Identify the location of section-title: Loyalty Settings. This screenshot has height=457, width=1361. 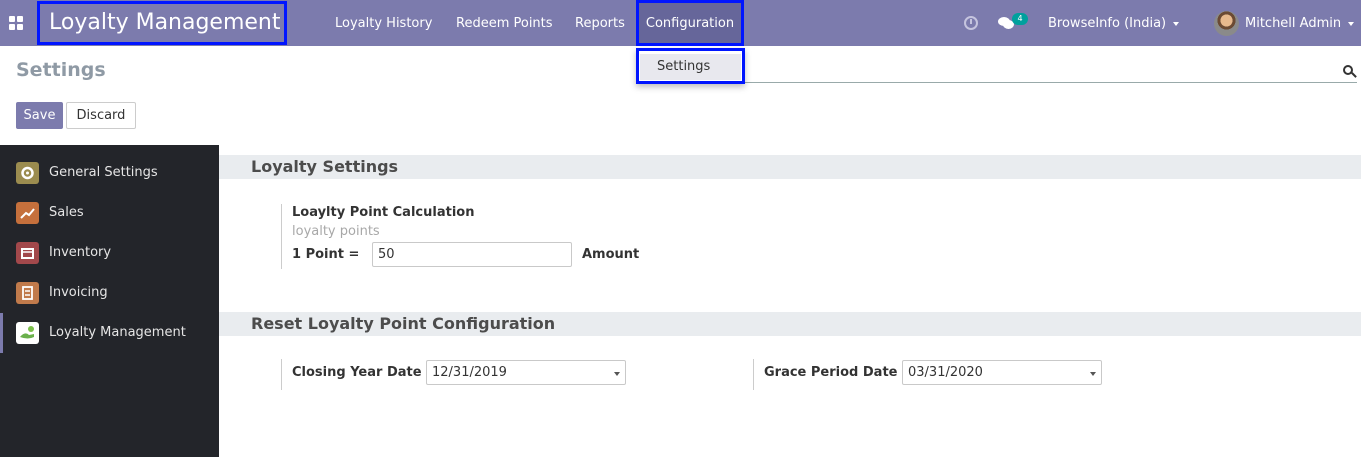
(325, 166).